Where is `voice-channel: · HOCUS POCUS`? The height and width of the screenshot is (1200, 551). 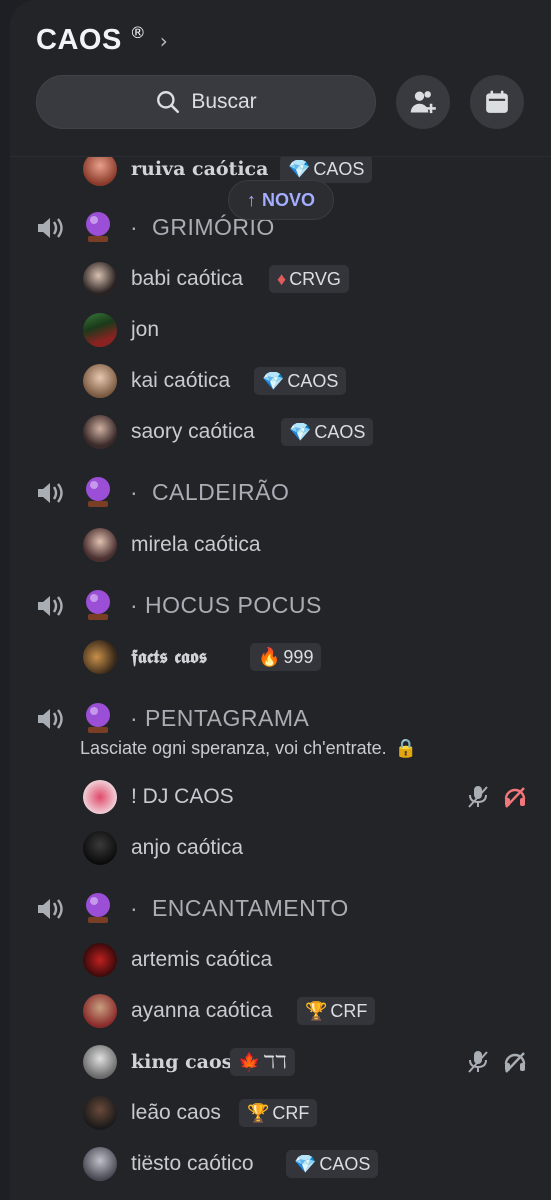
voice-channel: · HOCUS POCUS is located at coordinates (280, 606).